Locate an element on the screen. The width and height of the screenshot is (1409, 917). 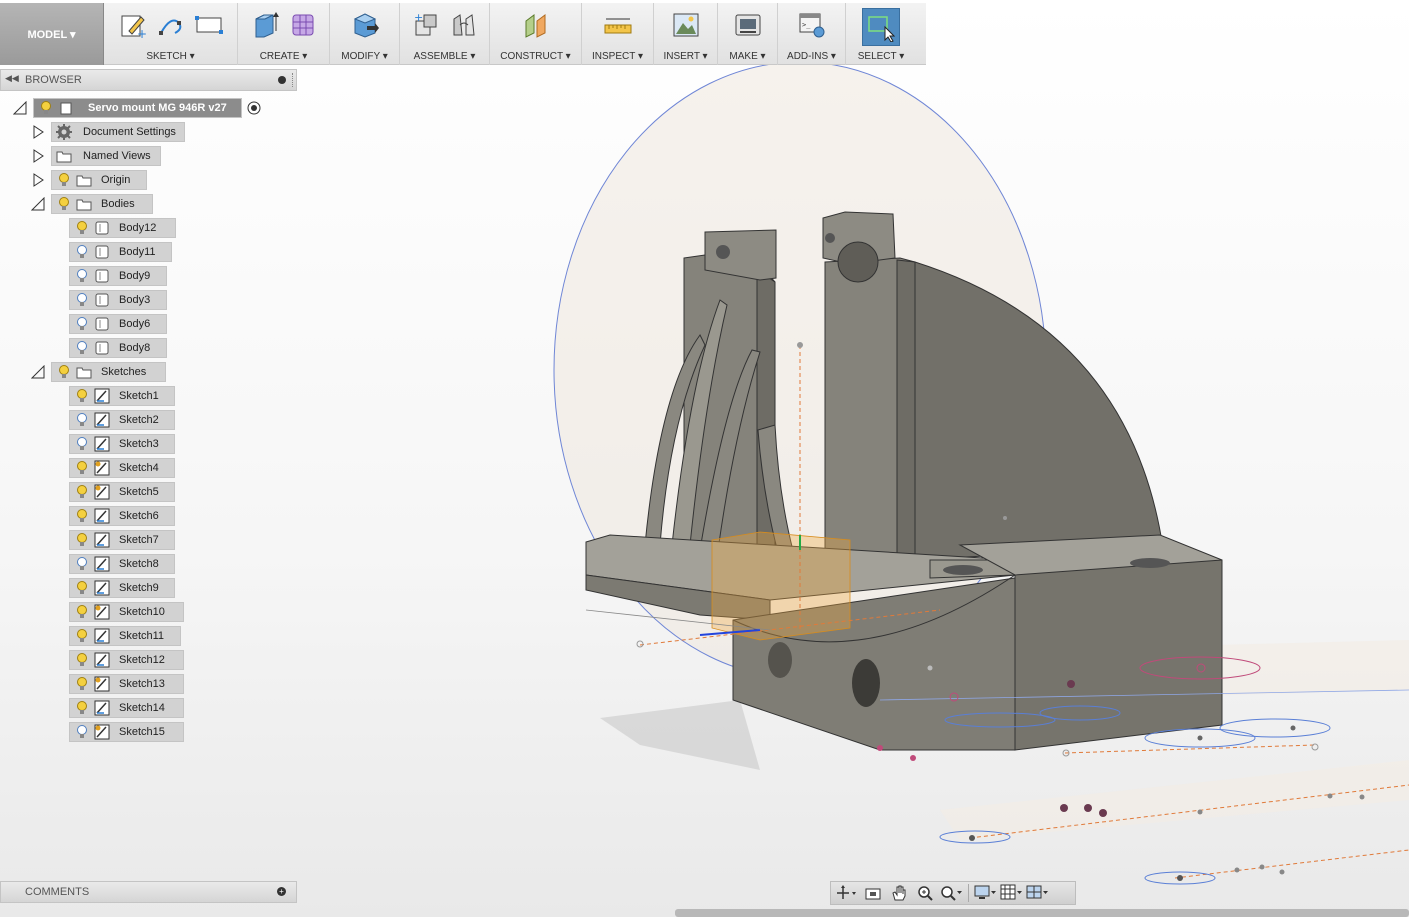
sketch-menu: SKETCH ▾ is located at coordinates (170, 56).